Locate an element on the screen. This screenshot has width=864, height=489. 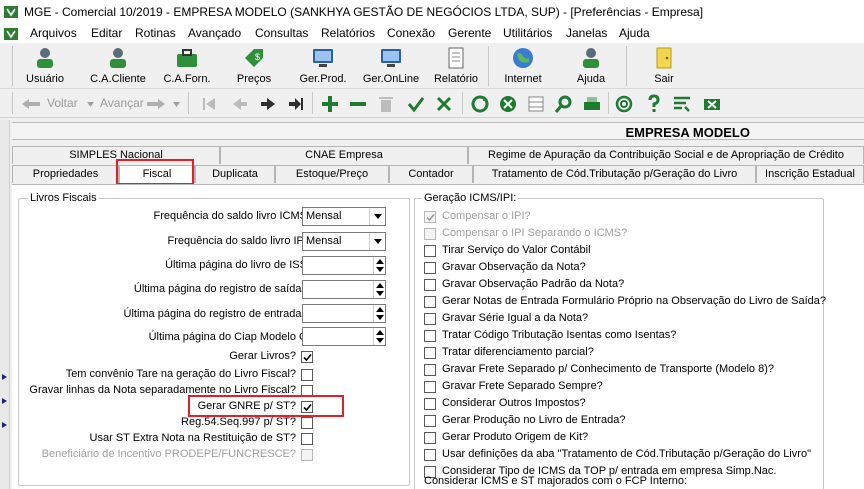
expand-arrows-icon is located at coordinates (5, 402).